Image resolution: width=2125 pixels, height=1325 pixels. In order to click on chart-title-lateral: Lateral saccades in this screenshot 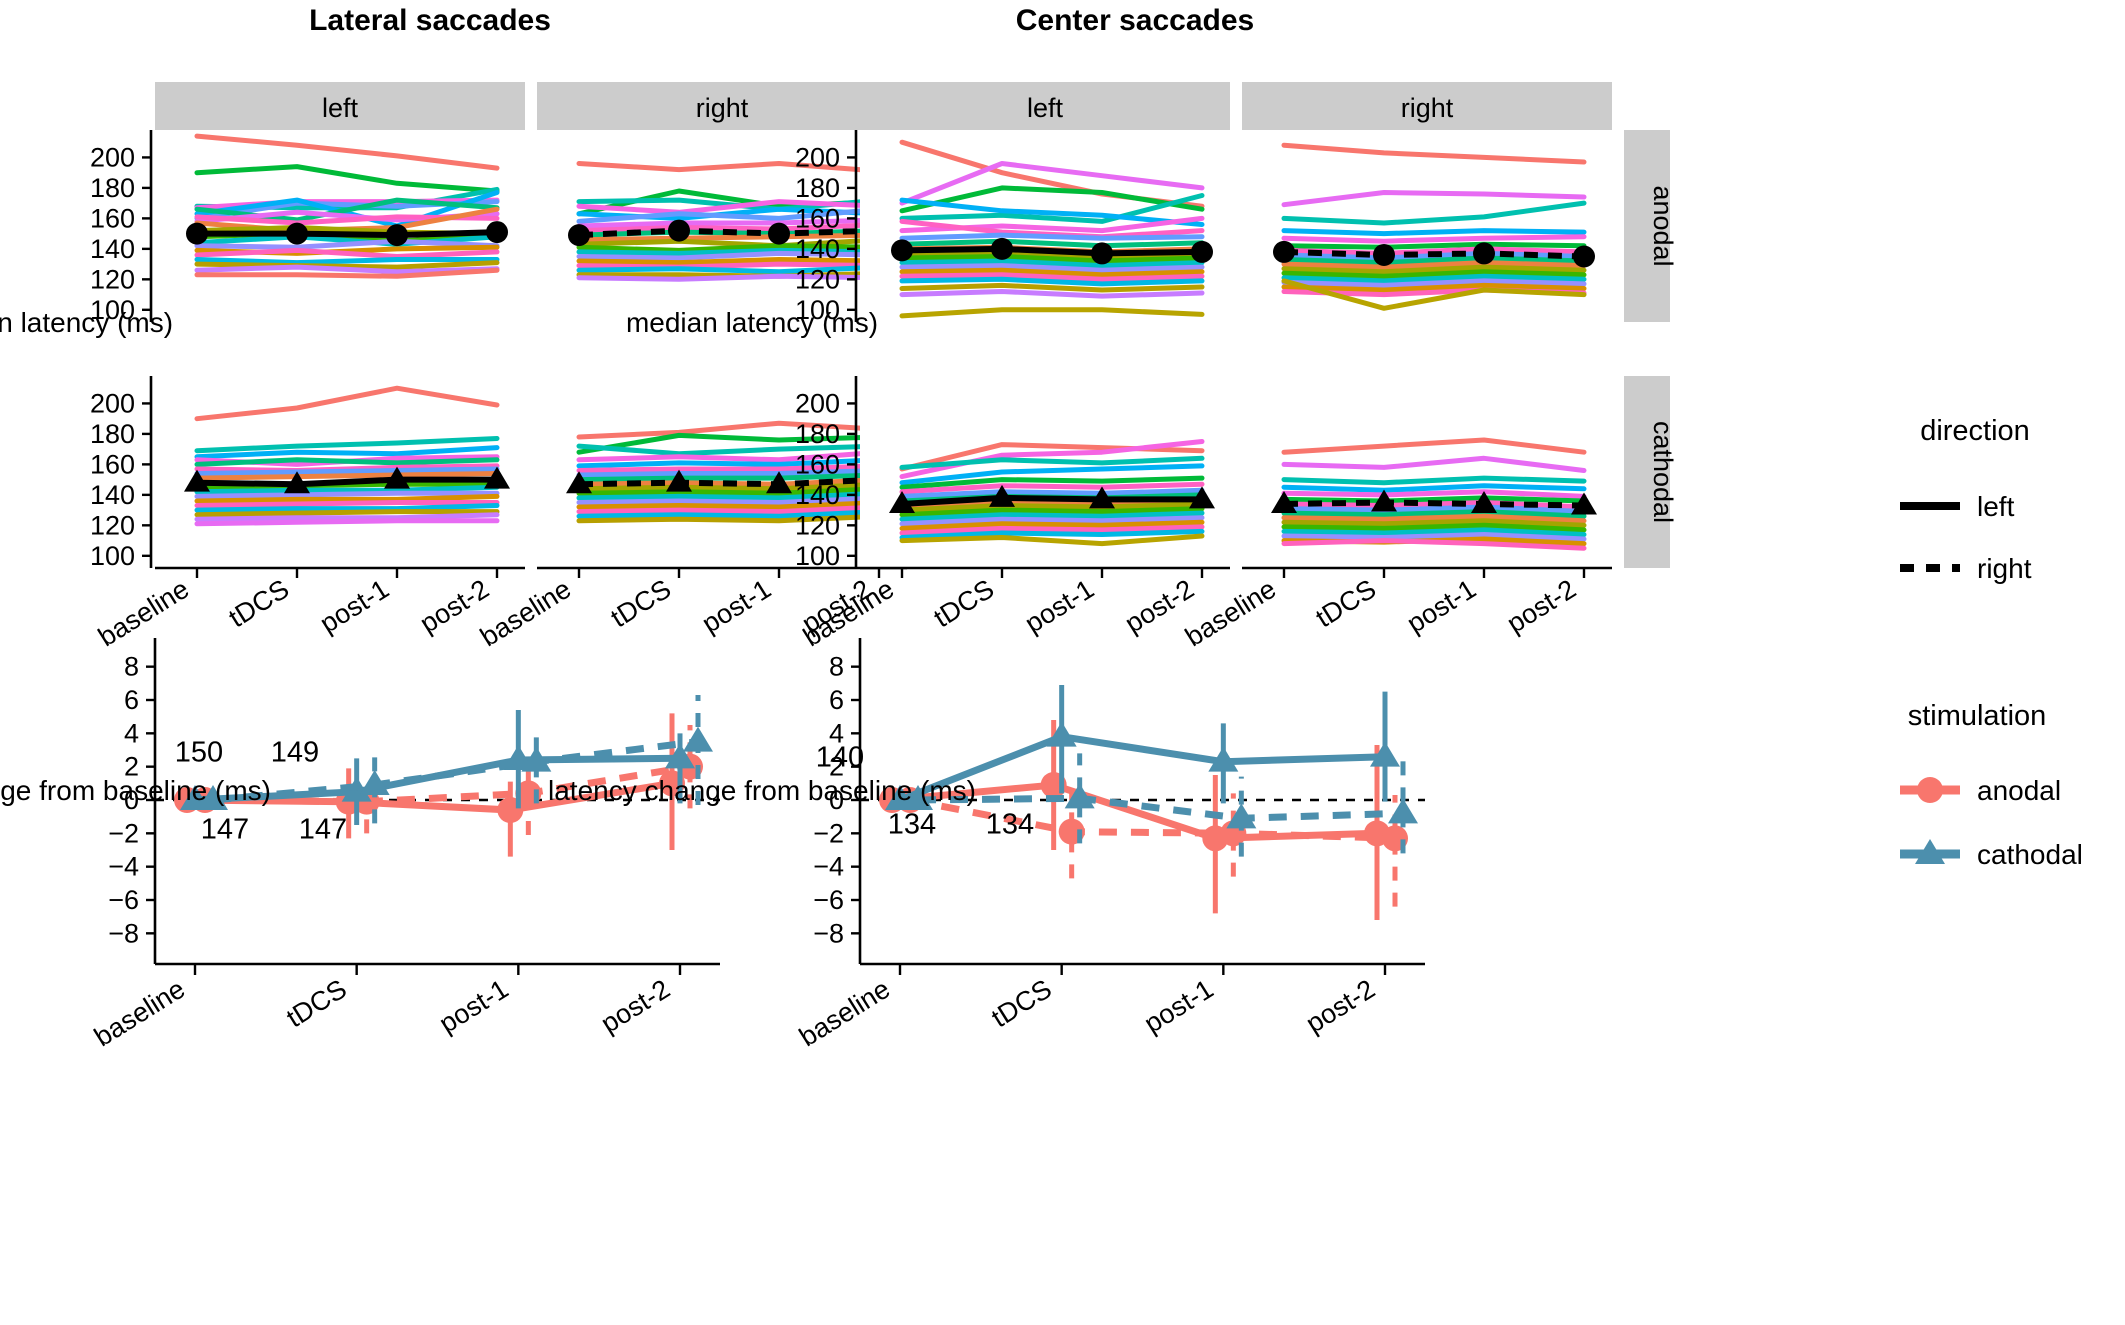, I will do `click(430, 20)`.